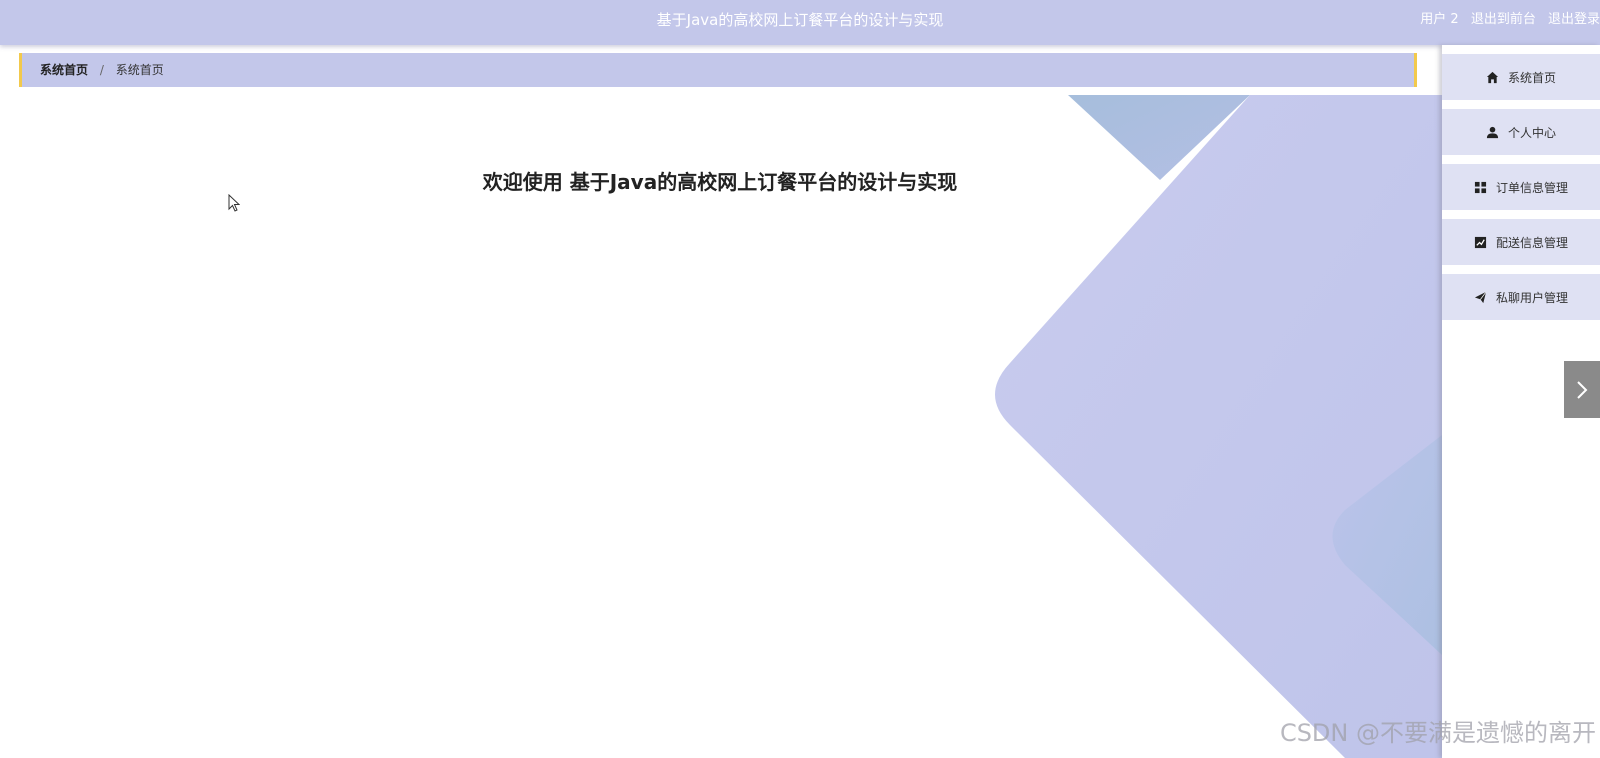  I want to click on watermark: CSDN @不要满是遗憾的离开, so click(1437, 733).